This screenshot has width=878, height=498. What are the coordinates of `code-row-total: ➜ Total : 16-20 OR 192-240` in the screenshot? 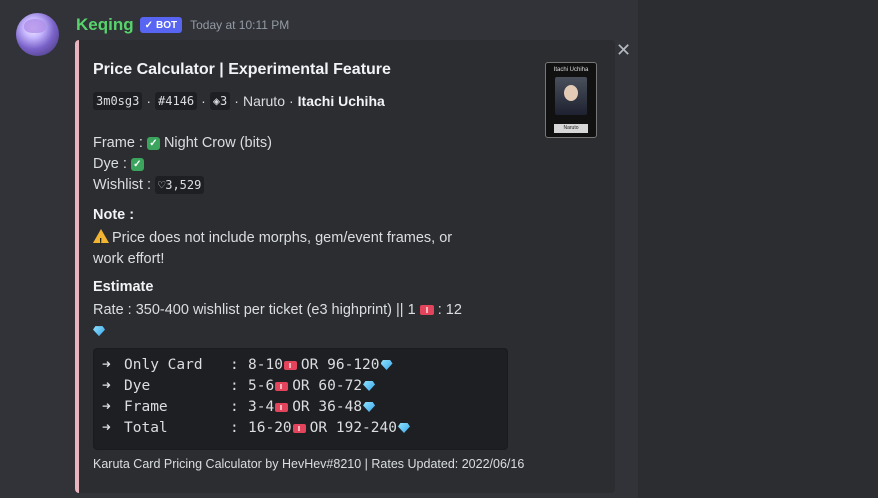 It's located at (256, 428).